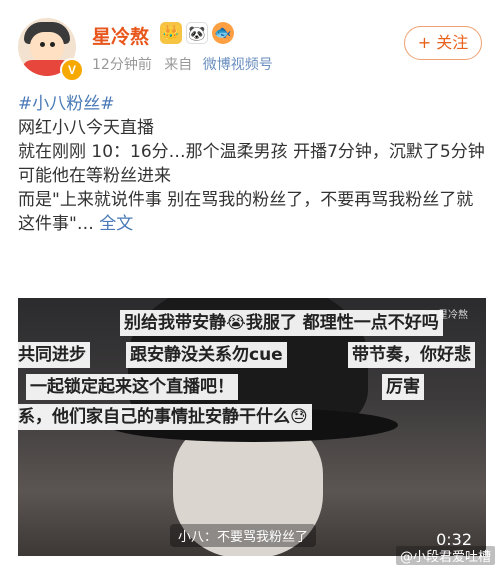  Describe the element at coordinates (178, 65) in the screenshot. I see `from-label: 来自` at that location.